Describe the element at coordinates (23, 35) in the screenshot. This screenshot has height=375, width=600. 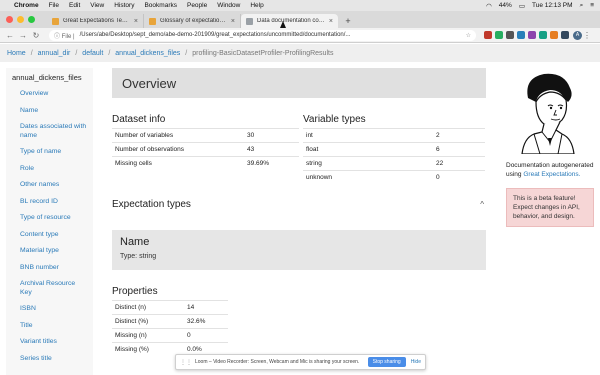
I see `forward-arrow-icon: →` at that location.